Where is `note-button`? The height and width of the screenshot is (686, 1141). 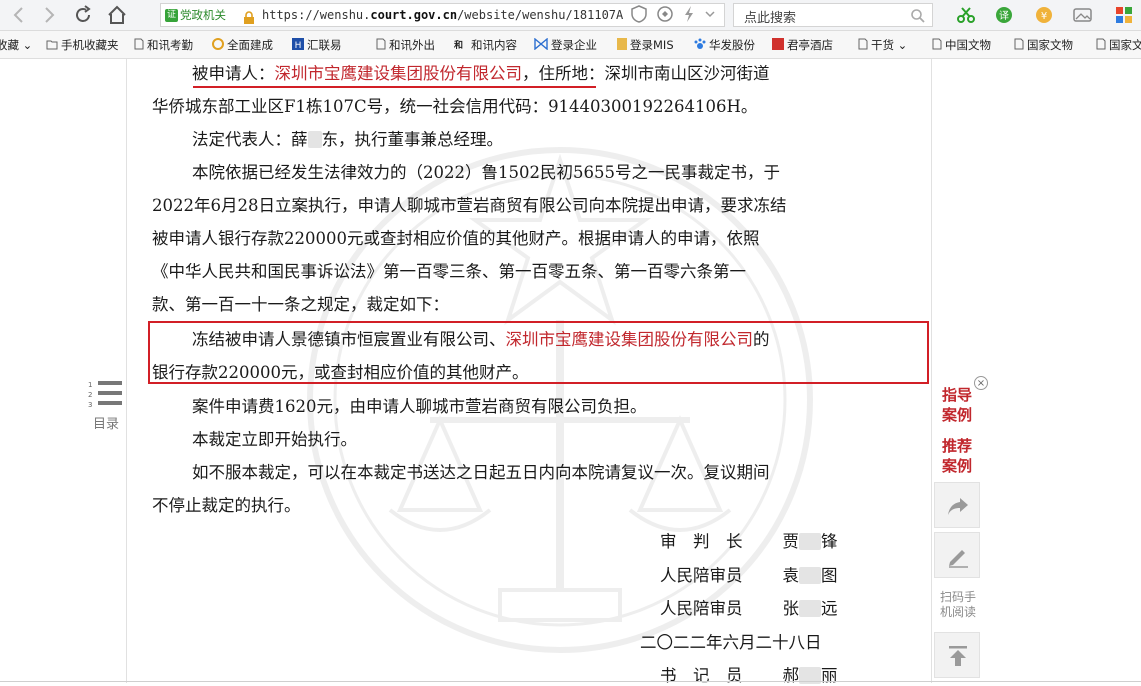 note-button is located at coordinates (957, 555).